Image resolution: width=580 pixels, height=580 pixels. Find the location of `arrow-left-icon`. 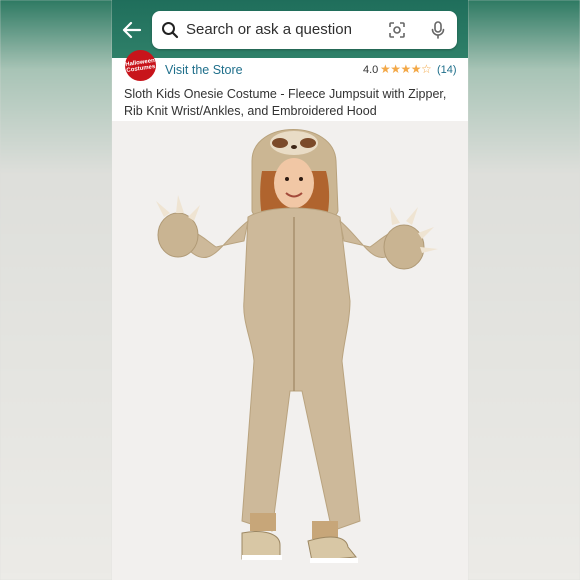

arrow-left-icon is located at coordinates (132, 30).